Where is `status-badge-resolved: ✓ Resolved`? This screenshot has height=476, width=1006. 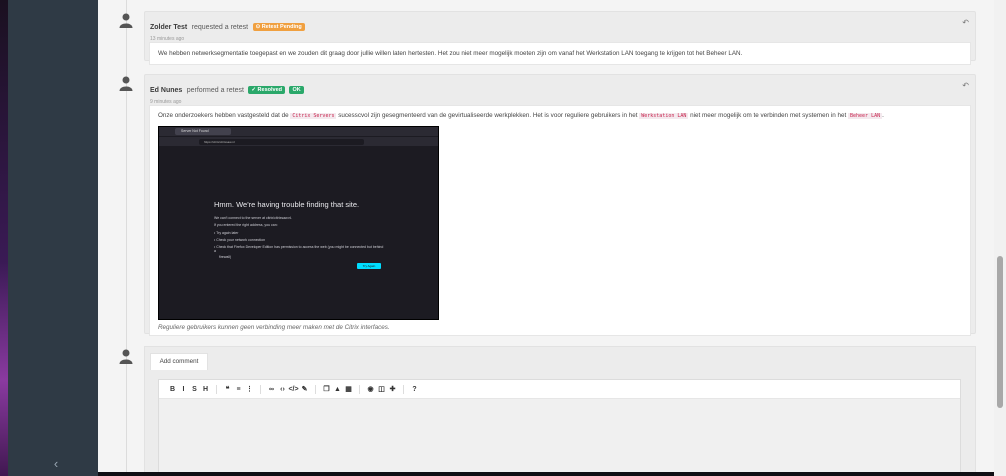
status-badge-resolved: ✓ Resolved is located at coordinates (266, 90).